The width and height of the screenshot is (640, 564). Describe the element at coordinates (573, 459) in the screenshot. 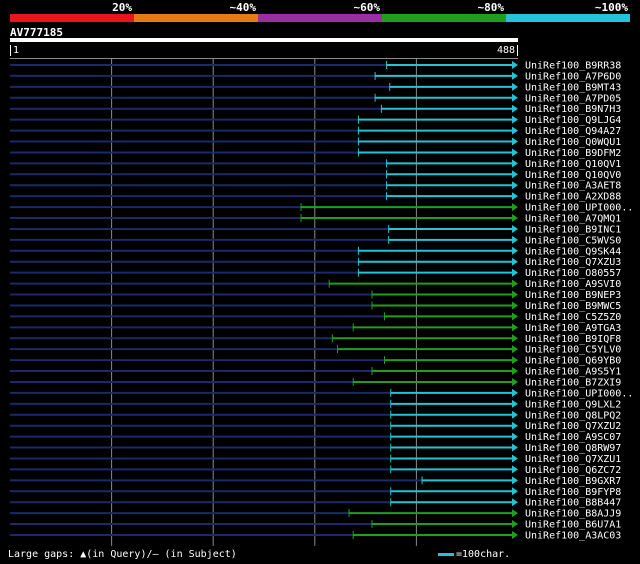

I see `hit-label: UniRef100_Q7XZU1` at that location.